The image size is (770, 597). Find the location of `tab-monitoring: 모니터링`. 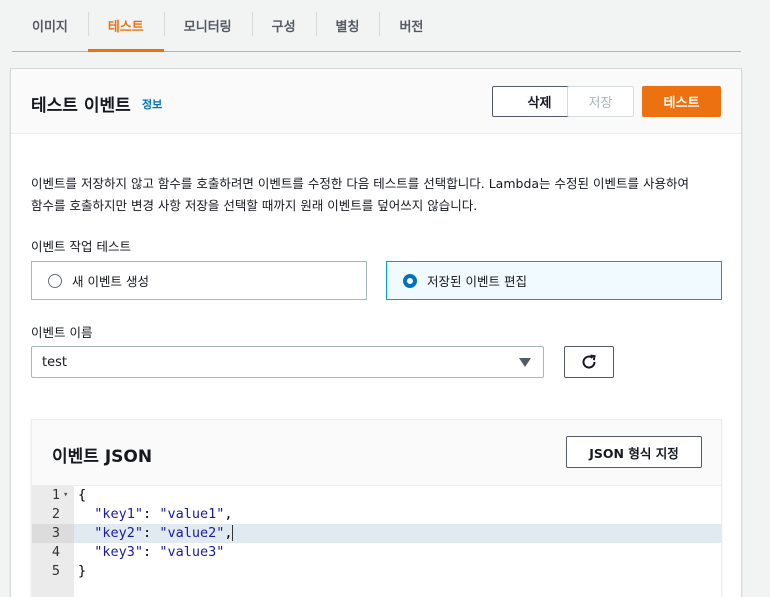

tab-monitoring: 모니터링 is located at coordinates (207, 25).